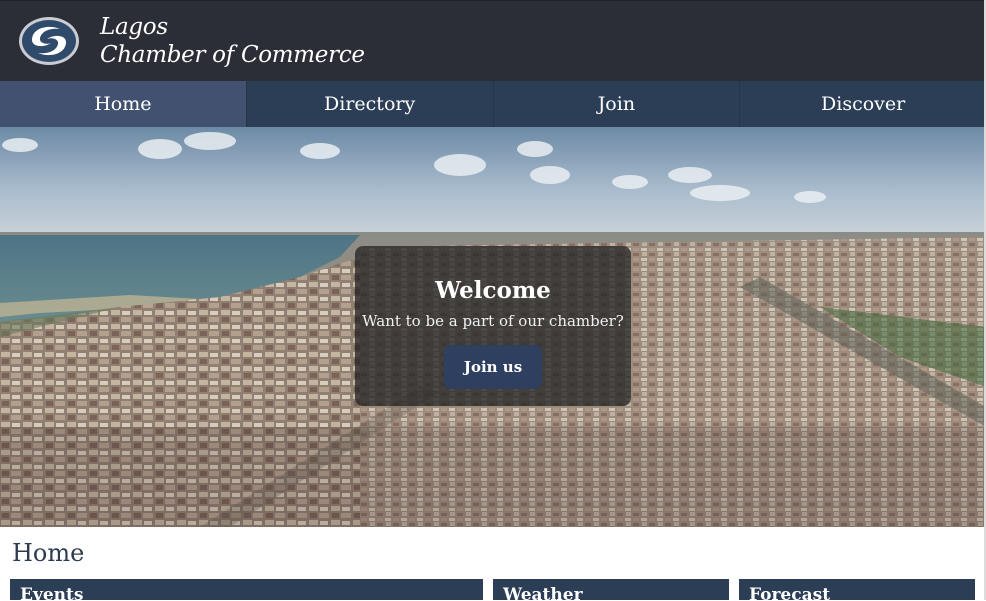  I want to click on nav-item-join: Join, so click(617, 104).